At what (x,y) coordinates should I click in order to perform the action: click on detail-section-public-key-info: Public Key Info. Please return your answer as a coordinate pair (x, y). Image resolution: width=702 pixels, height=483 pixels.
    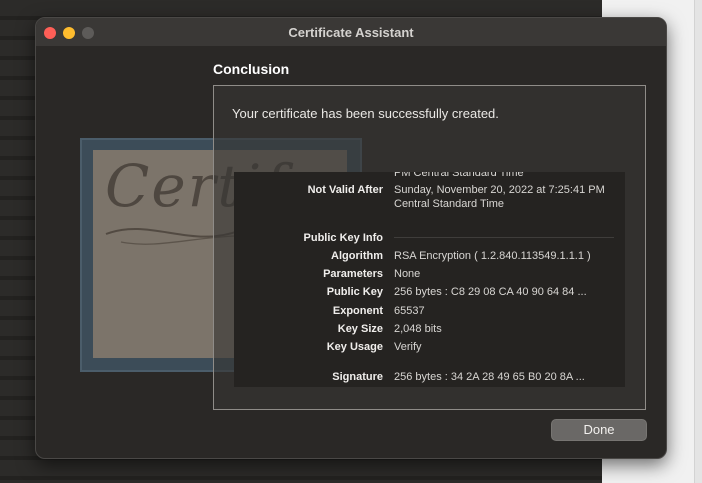
    Looking at the image, I should click on (343, 238).